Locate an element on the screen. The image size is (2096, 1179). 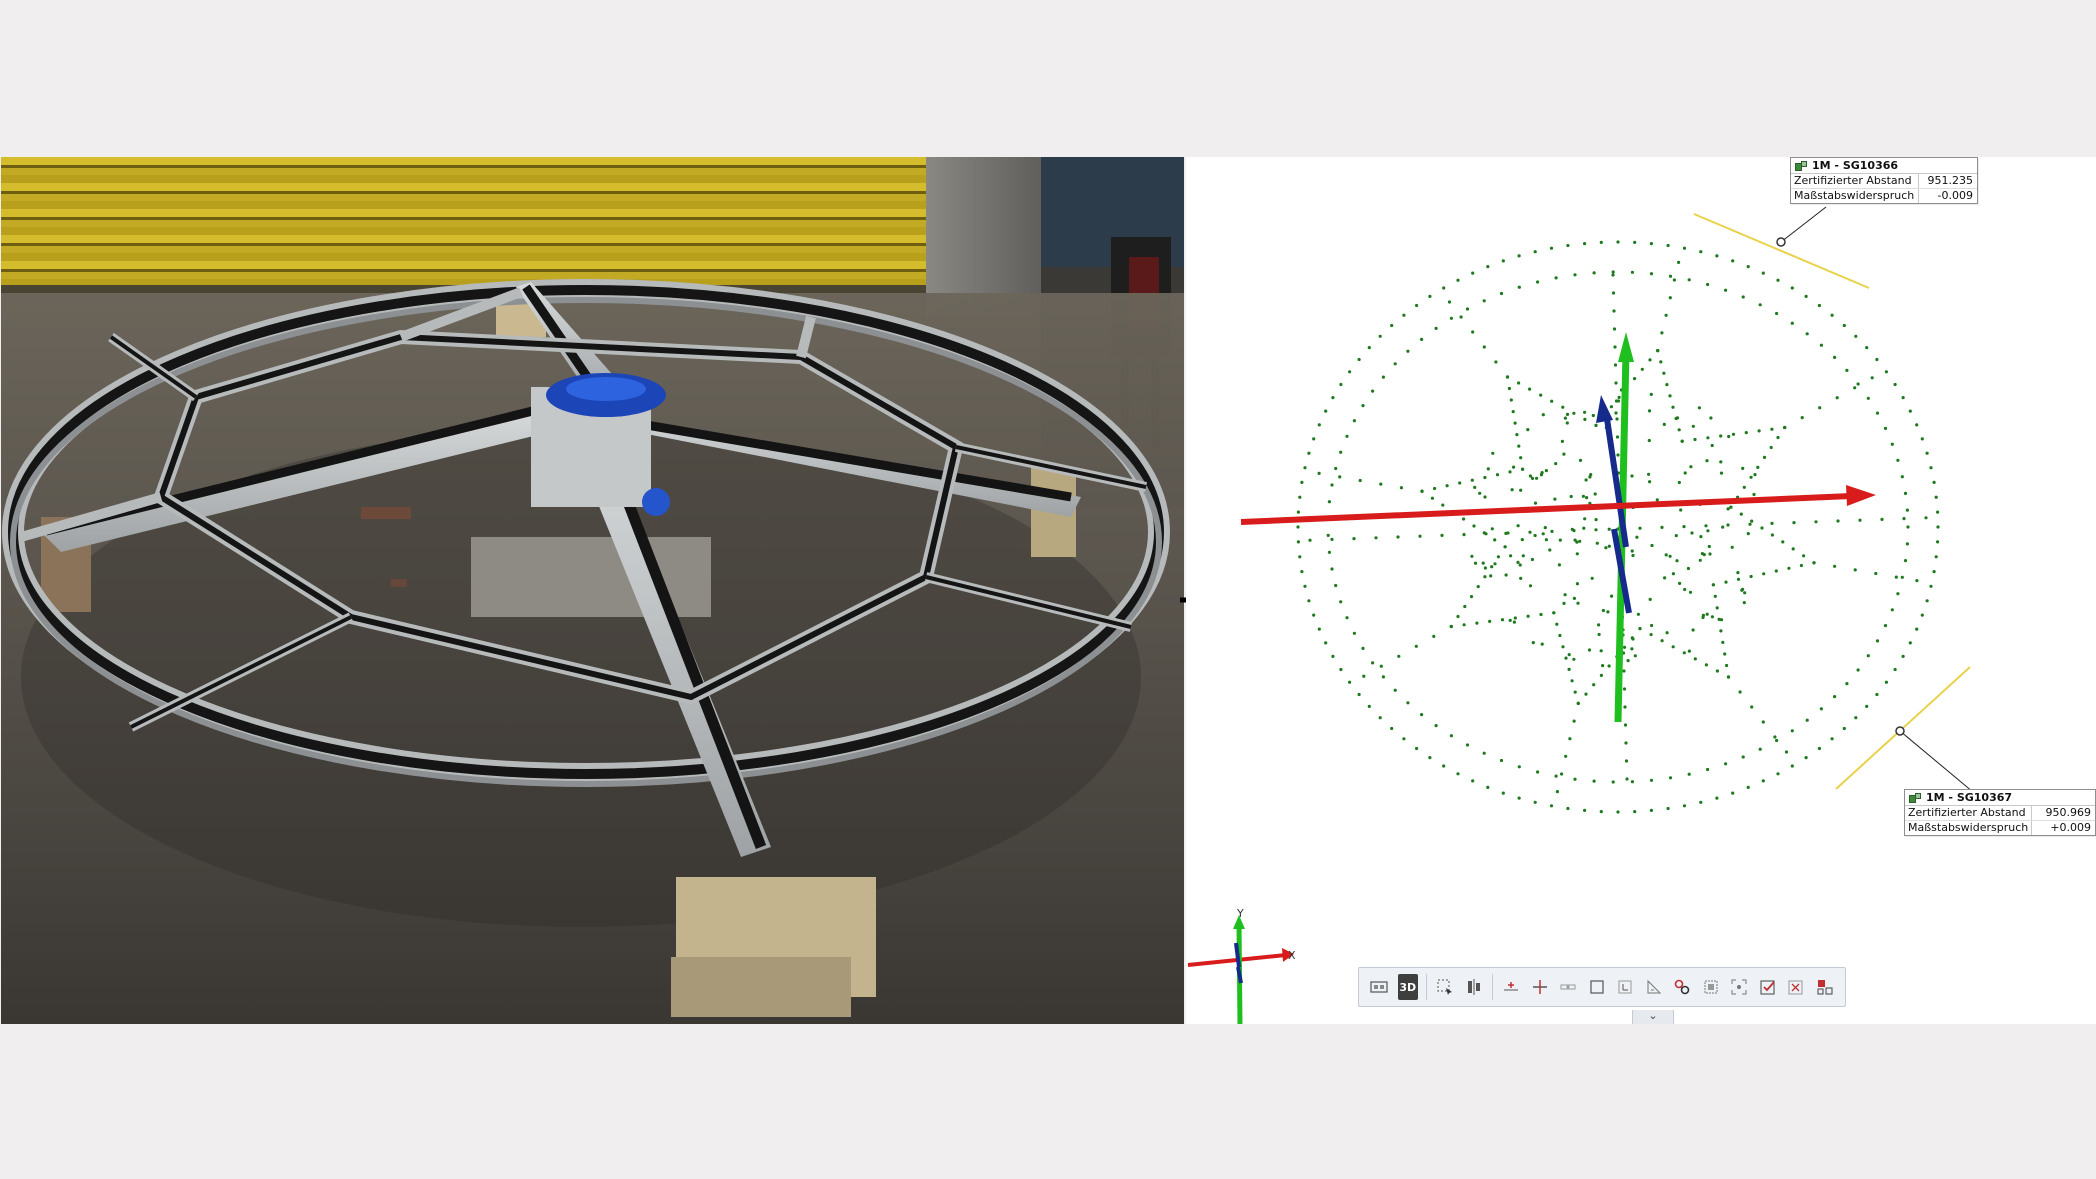
viewport-toolbar: 3D is located at coordinates (1602, 987).